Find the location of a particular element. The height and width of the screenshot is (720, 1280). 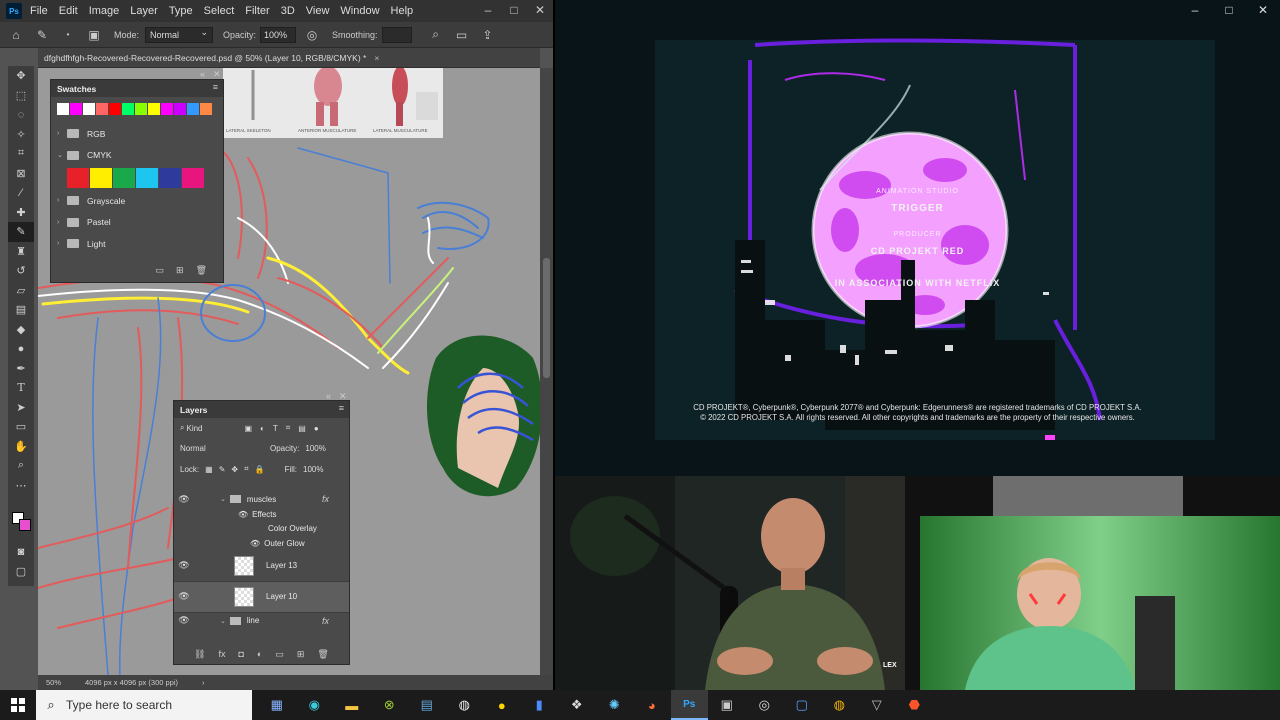

pressure-opacity-icon: ◎ is located at coordinates (312, 35).